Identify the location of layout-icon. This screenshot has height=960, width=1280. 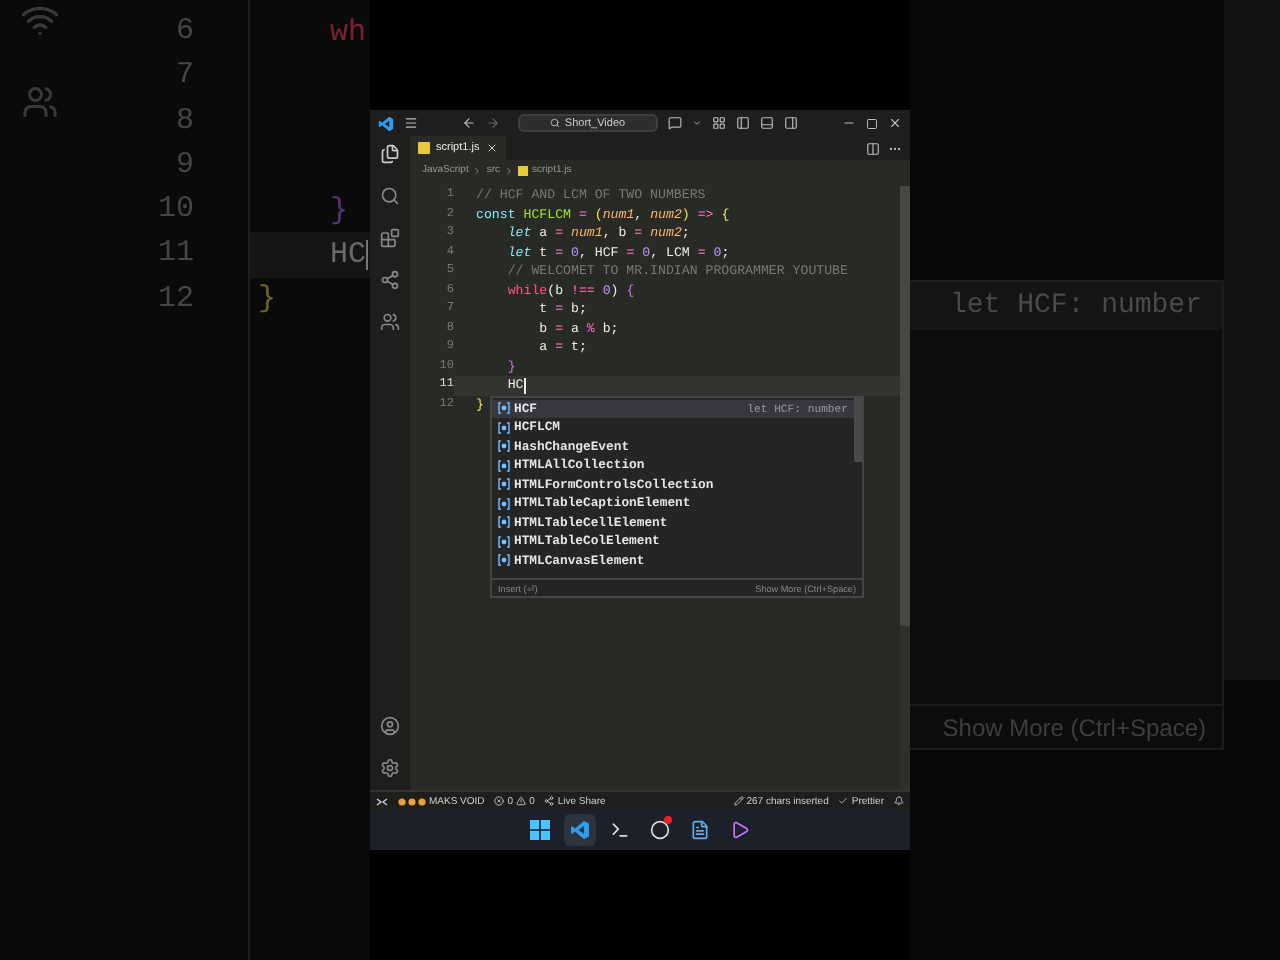
(719, 123).